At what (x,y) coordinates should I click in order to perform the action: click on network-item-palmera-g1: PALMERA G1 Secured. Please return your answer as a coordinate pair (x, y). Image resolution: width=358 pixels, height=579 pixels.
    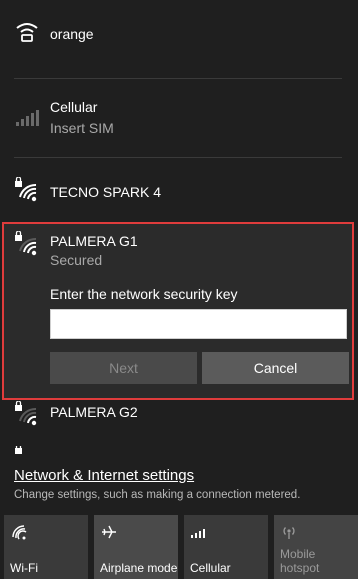
    Looking at the image, I should click on (179, 249).